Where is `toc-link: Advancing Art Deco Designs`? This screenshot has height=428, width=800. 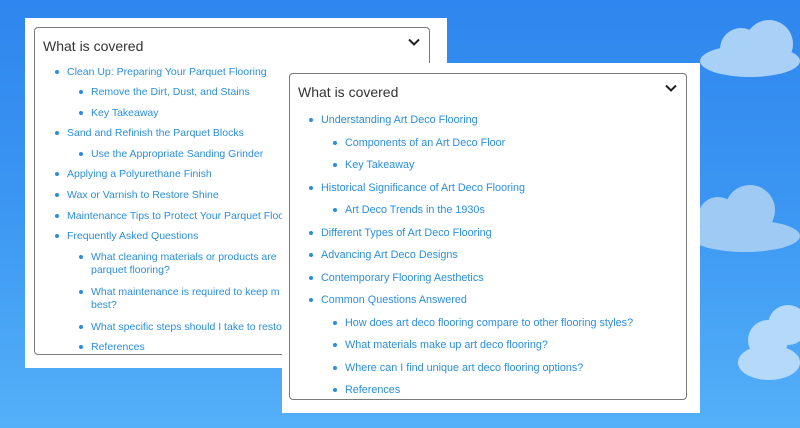 toc-link: Advancing Art Deco Designs is located at coordinates (383, 255).